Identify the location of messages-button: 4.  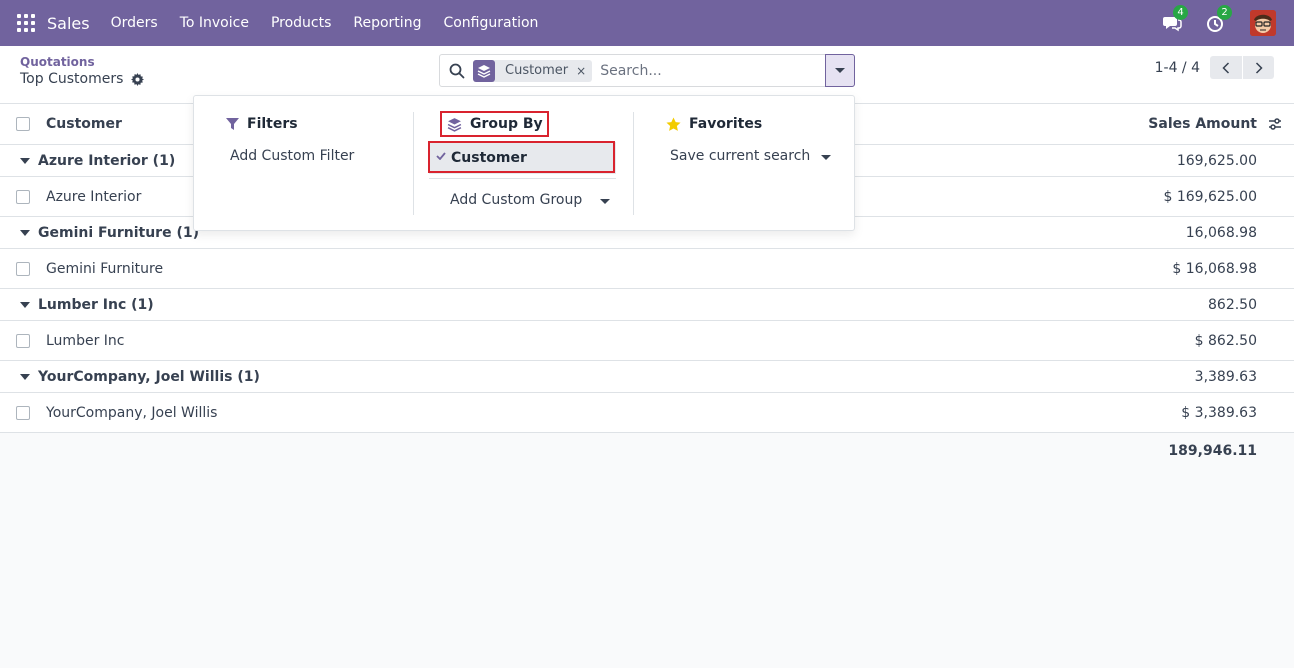
(1175, 19).